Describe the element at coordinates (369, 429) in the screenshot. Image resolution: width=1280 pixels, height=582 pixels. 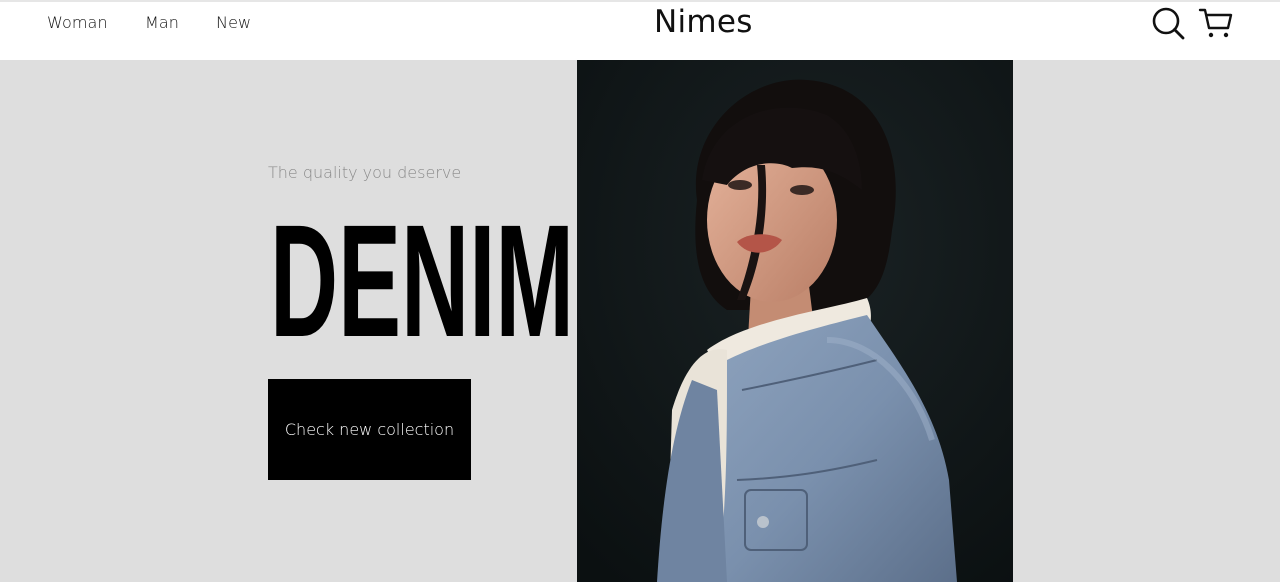
I see `check-collection-button: Check new collection` at that location.